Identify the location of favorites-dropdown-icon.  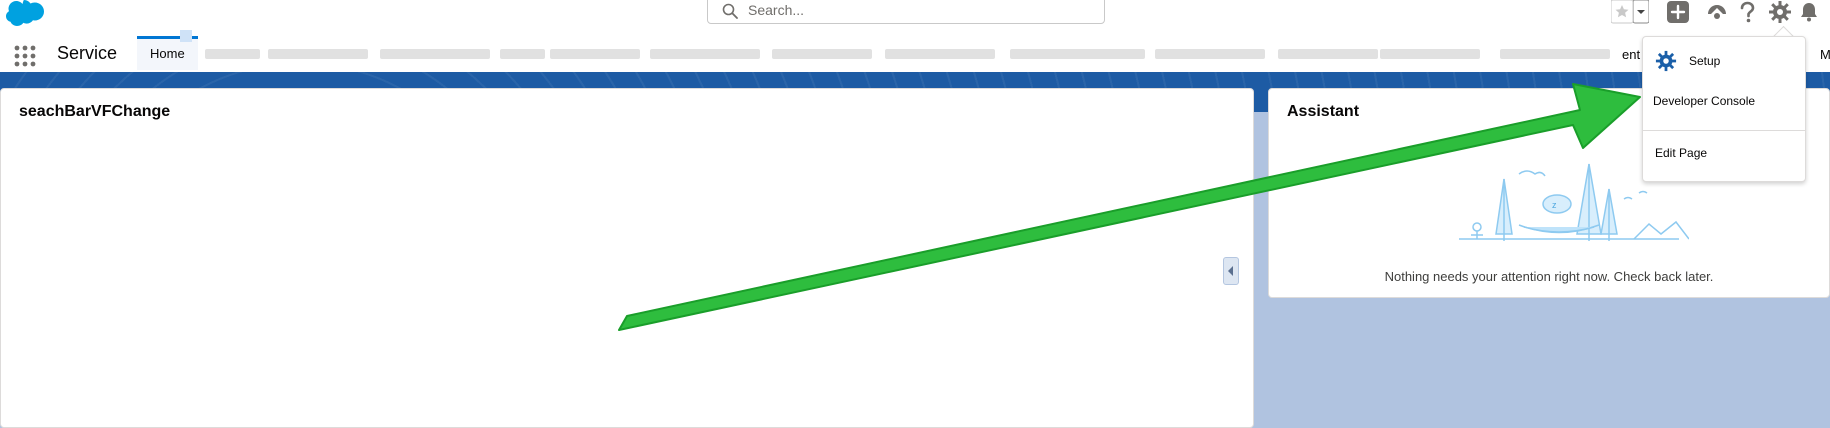
(1641, 12).